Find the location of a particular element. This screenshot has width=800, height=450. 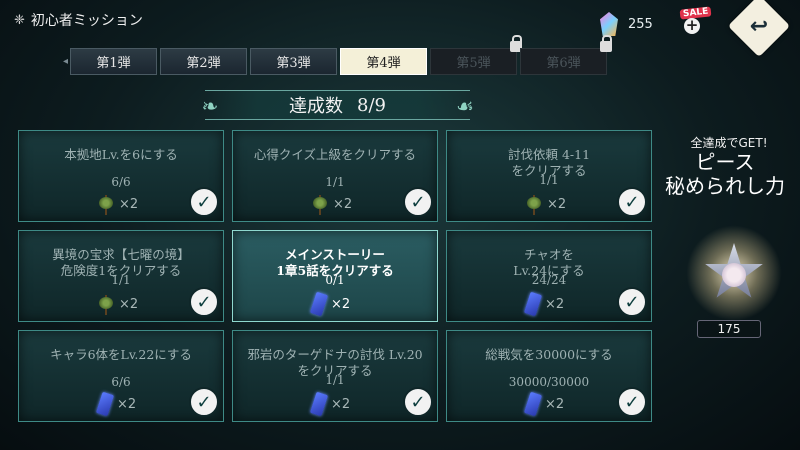

page-title: ❈ 初心者ミッション is located at coordinates (78, 20).